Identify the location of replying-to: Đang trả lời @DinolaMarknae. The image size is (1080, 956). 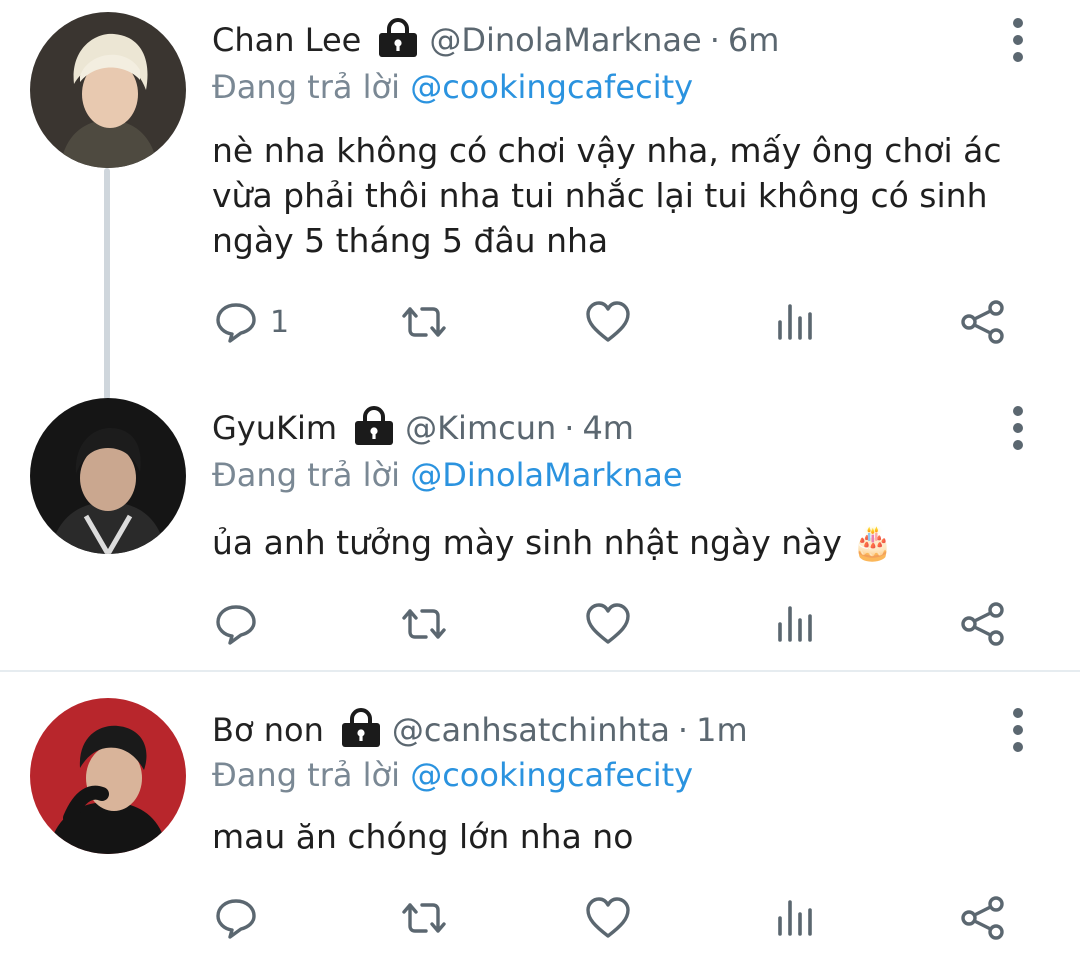
(447, 475).